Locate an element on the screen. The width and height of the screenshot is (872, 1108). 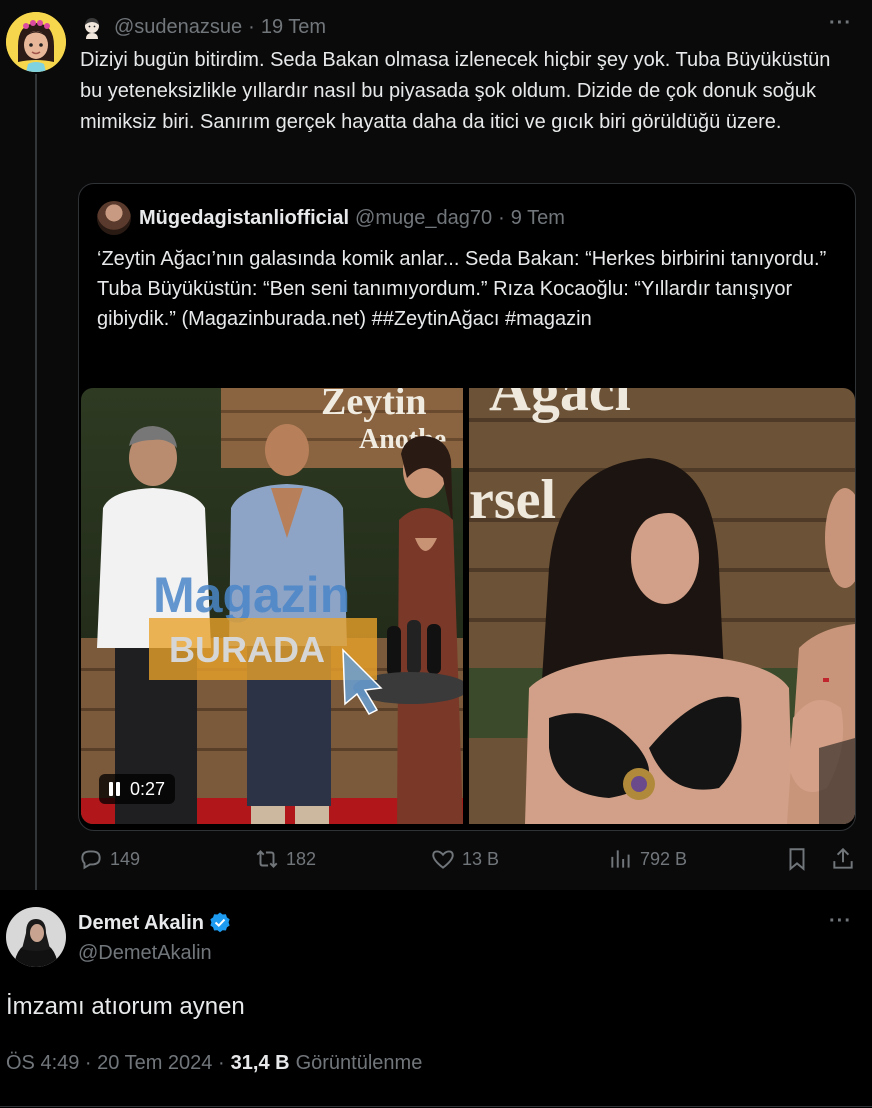
parent-handle: @sudenazsue is located at coordinates (178, 27).